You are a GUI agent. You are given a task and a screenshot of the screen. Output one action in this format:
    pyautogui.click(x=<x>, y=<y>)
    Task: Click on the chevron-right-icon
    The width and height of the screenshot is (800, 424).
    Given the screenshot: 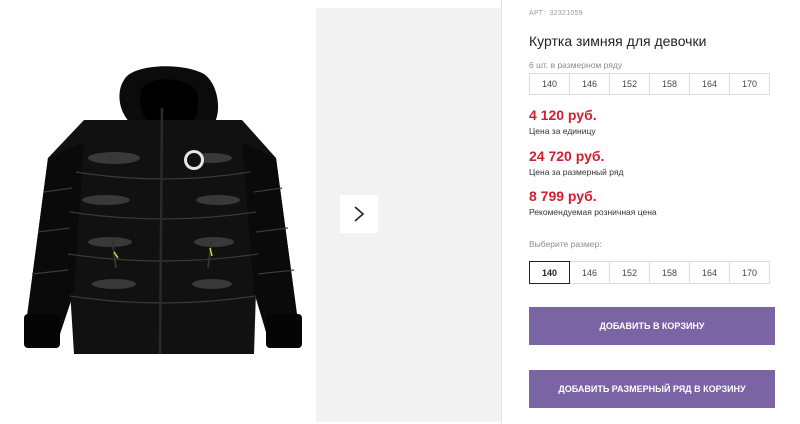 What is the action you would take?
    pyautogui.click(x=359, y=214)
    